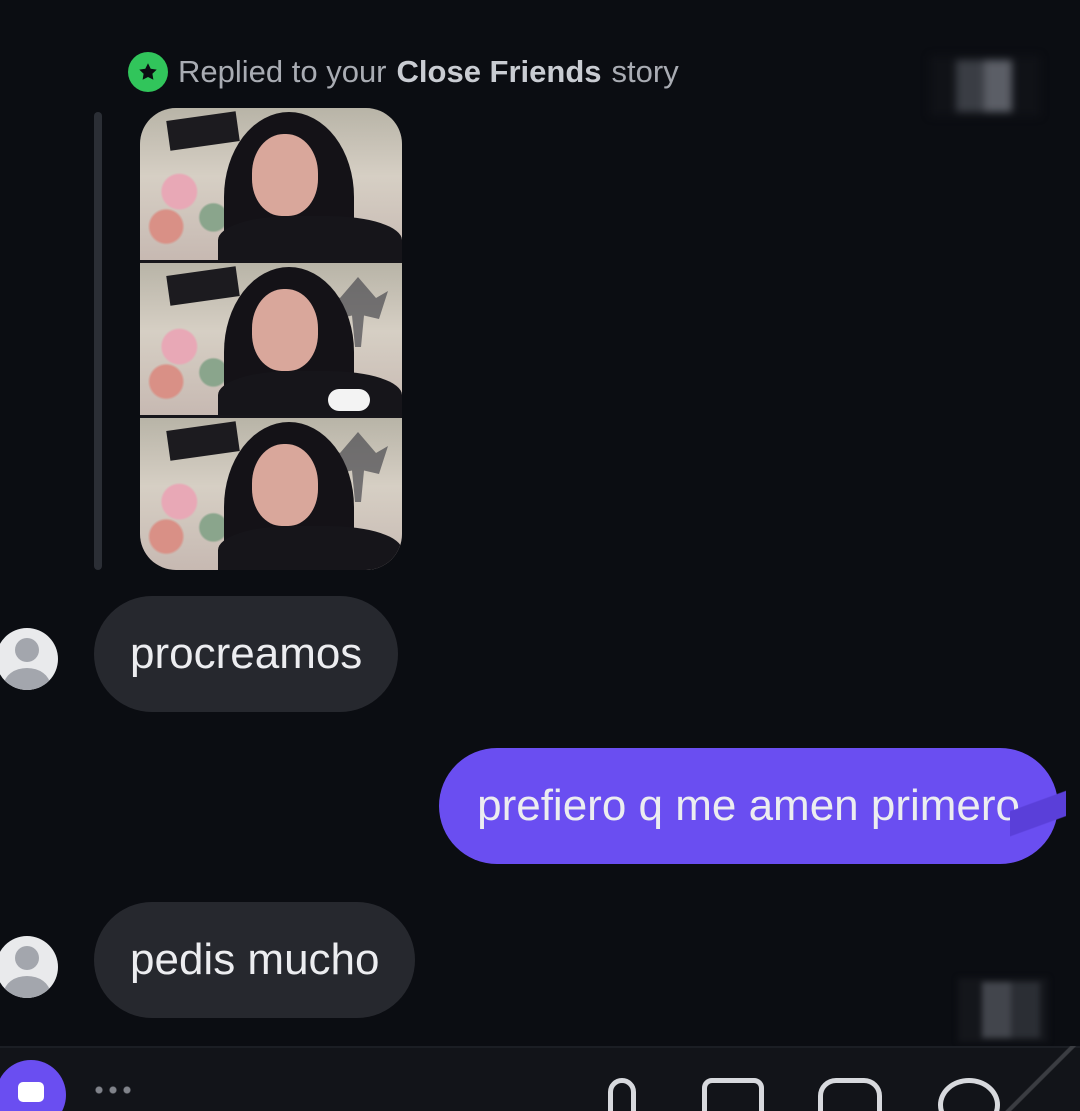  I want to click on camera-icon, so click(33, 1085).